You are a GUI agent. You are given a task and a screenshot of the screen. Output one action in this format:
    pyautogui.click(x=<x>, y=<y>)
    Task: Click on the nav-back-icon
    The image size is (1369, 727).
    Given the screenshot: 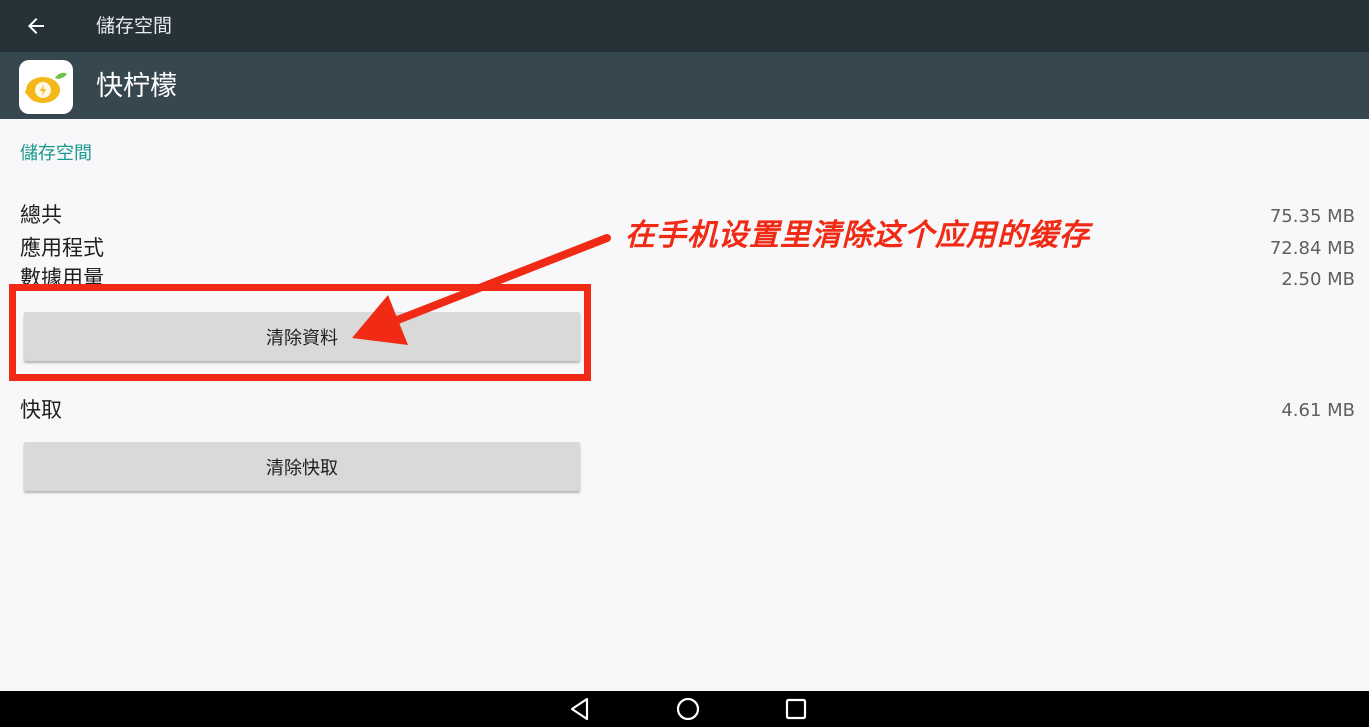 What is the action you would take?
    pyautogui.click(x=579, y=709)
    